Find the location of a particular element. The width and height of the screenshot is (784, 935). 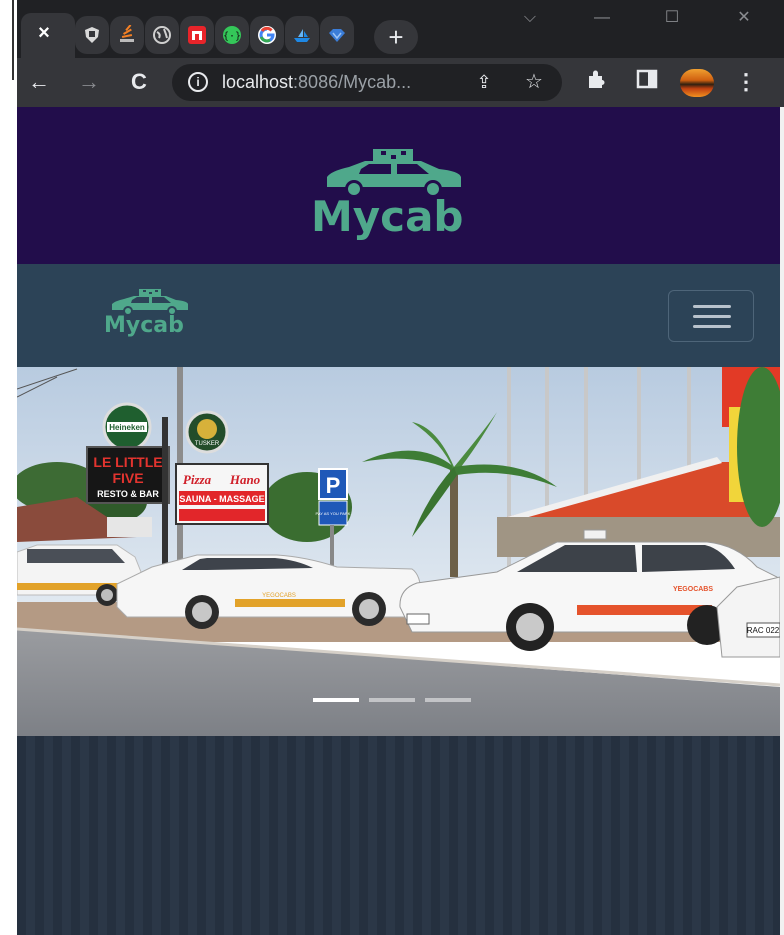

tab-search-icon: ⌵ is located at coordinates (530, 18).